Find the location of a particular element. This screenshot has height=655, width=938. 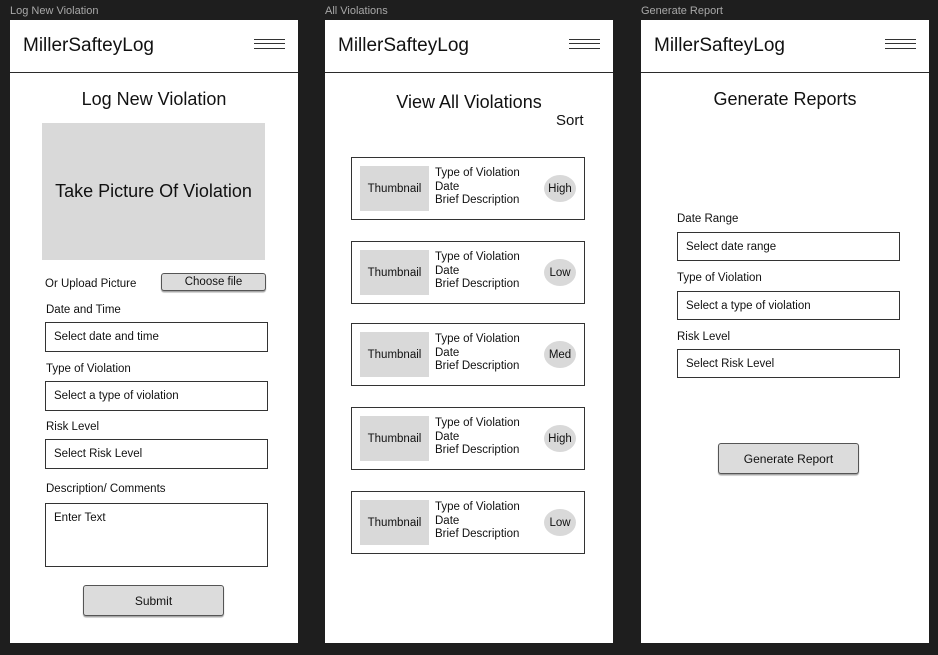

take-picture-label: Take Picture Of Violation is located at coordinates (153, 191).